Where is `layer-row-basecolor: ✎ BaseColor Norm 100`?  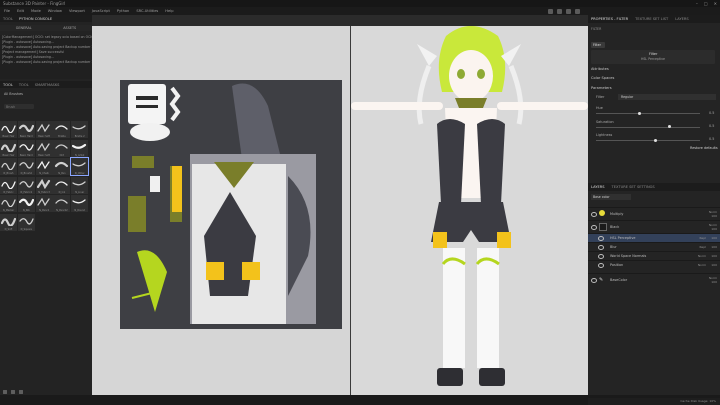 layer-row-basecolor: ✎ BaseColor Norm 100 is located at coordinates (654, 279).